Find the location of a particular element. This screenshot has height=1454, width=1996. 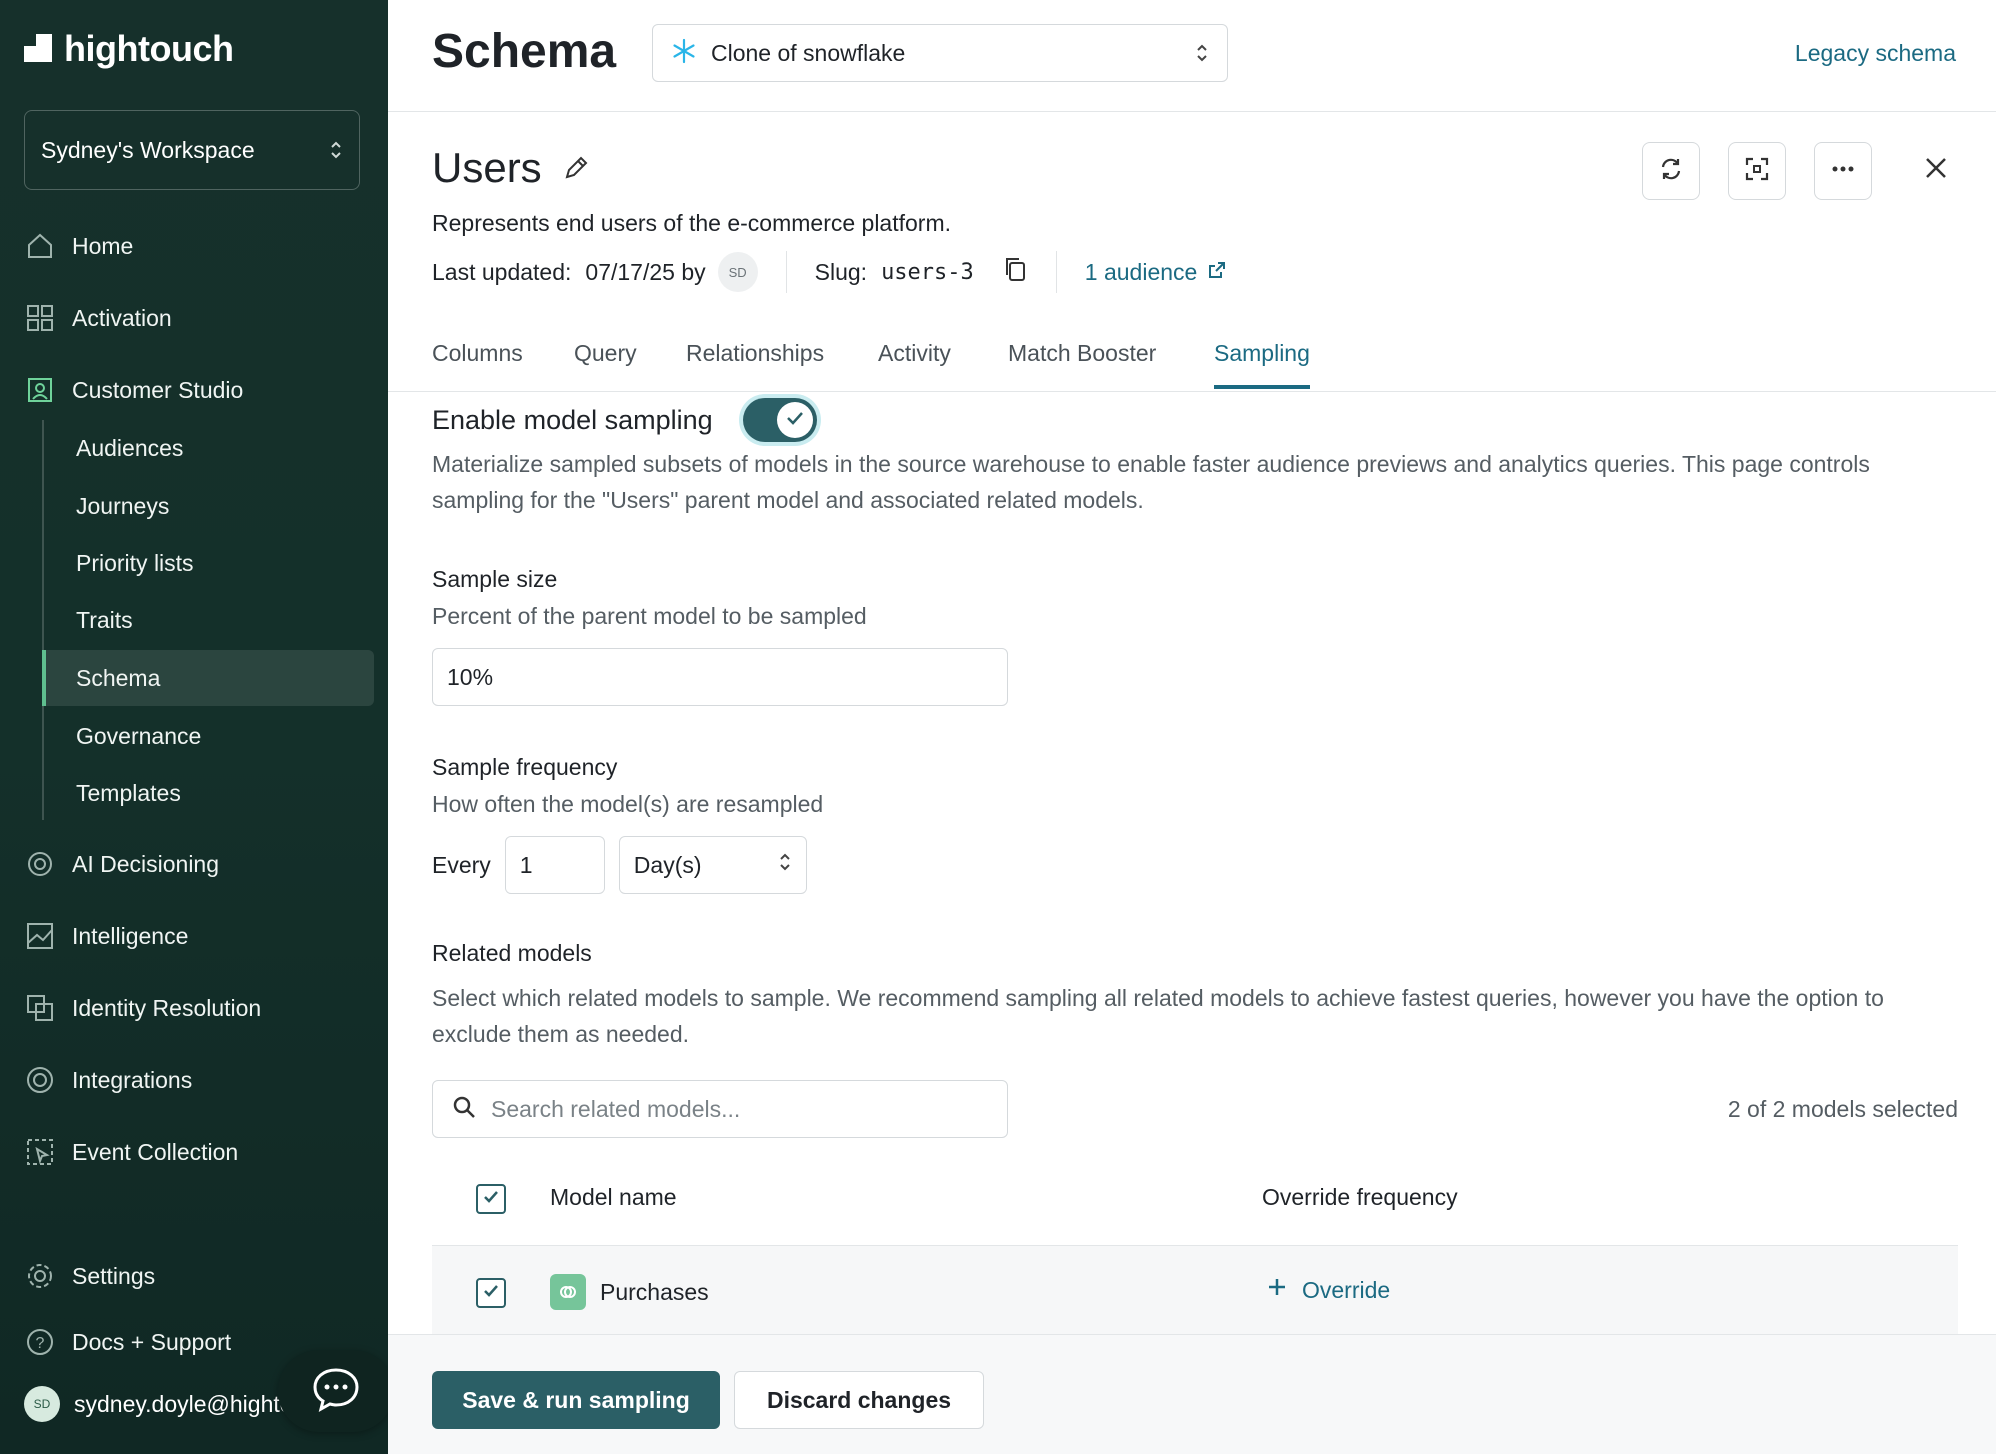

related-models-table-header: Model name Override frequency is located at coordinates (1195, 1200).